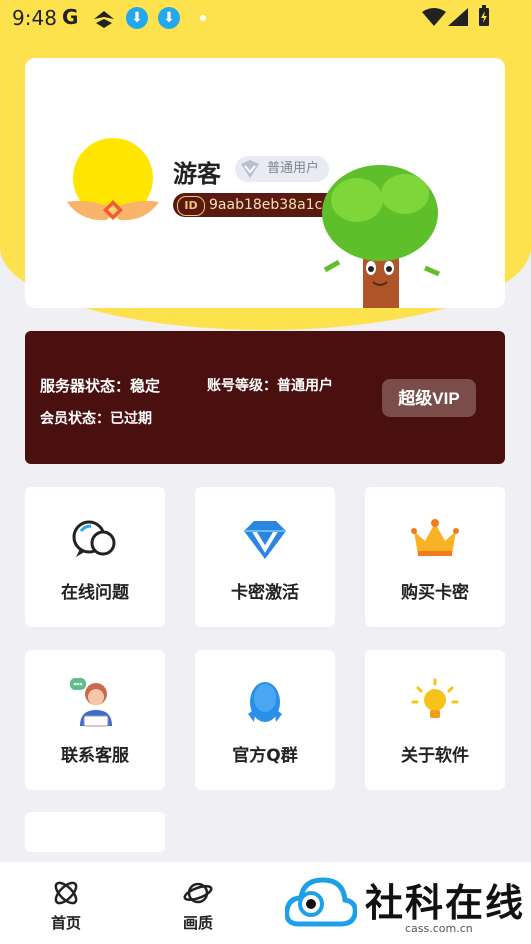 The image size is (531, 944). What do you see at coordinates (381, 236) in the screenshot?
I see `tree-mascot-icon` at bounding box center [381, 236].